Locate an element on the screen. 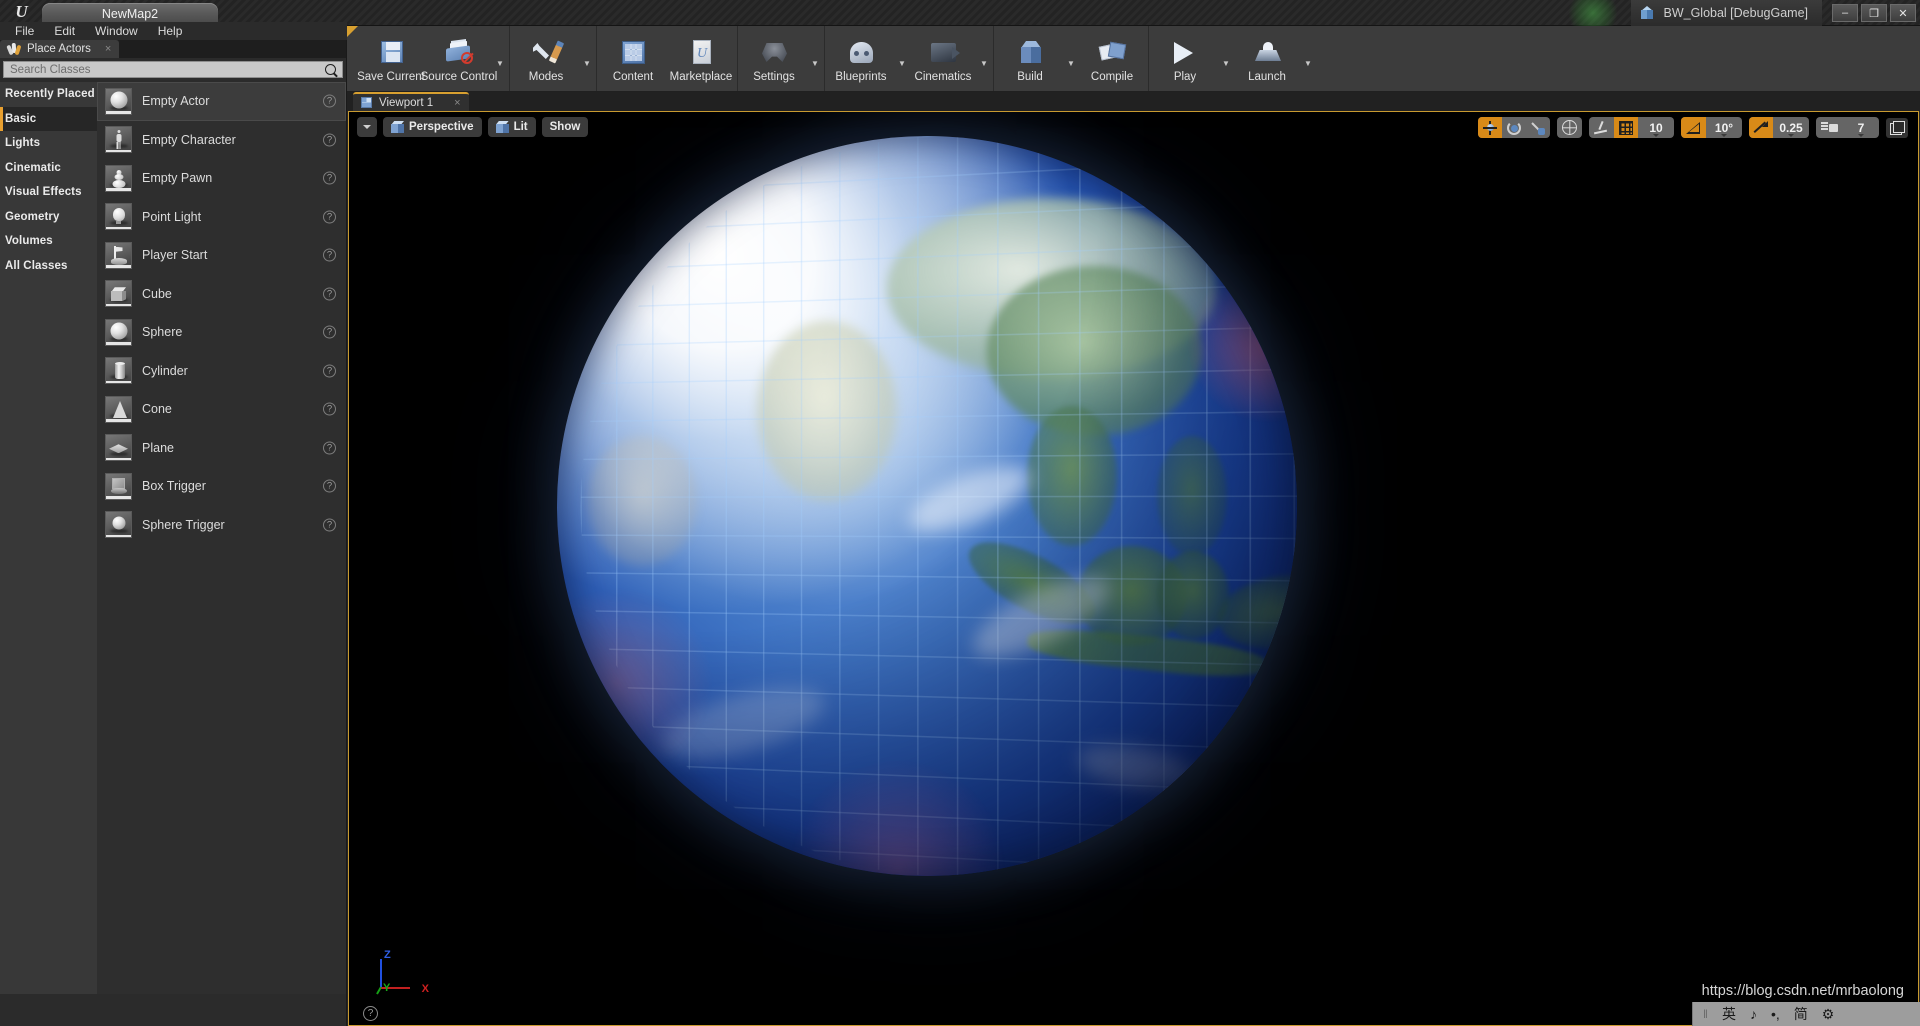  list-item: Cone ? is located at coordinates (221, 409).